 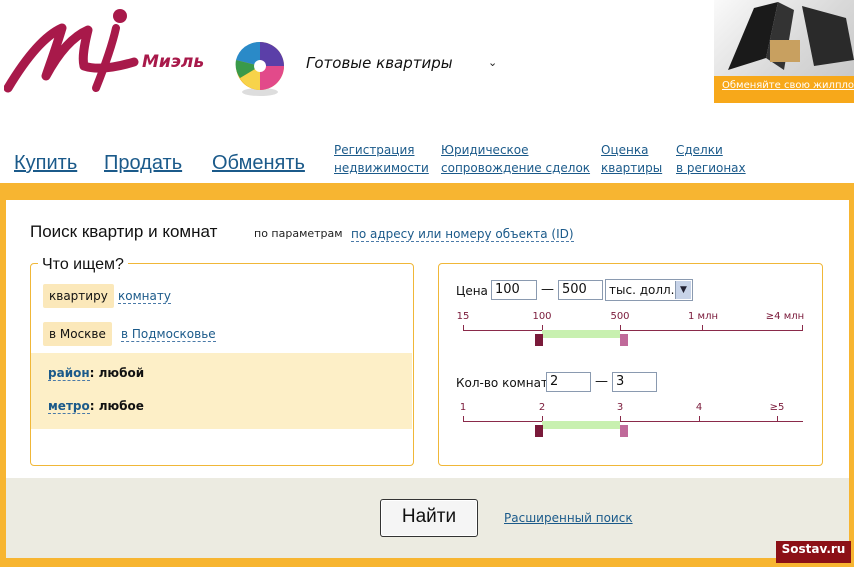 I want to click on type-option-apartment: квартиру, so click(x=78, y=296).